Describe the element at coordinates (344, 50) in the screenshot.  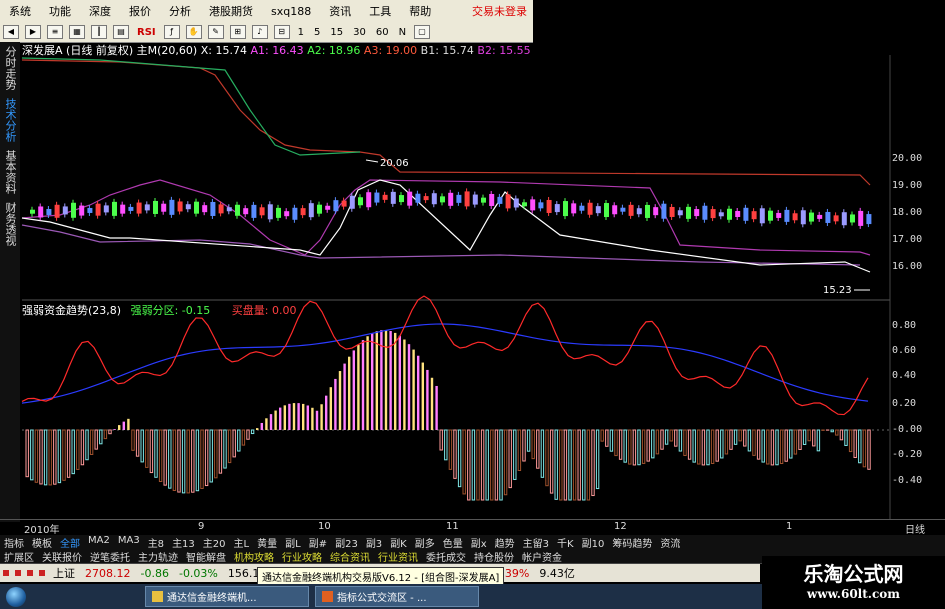
I see `a2-value: 18.96` at that location.